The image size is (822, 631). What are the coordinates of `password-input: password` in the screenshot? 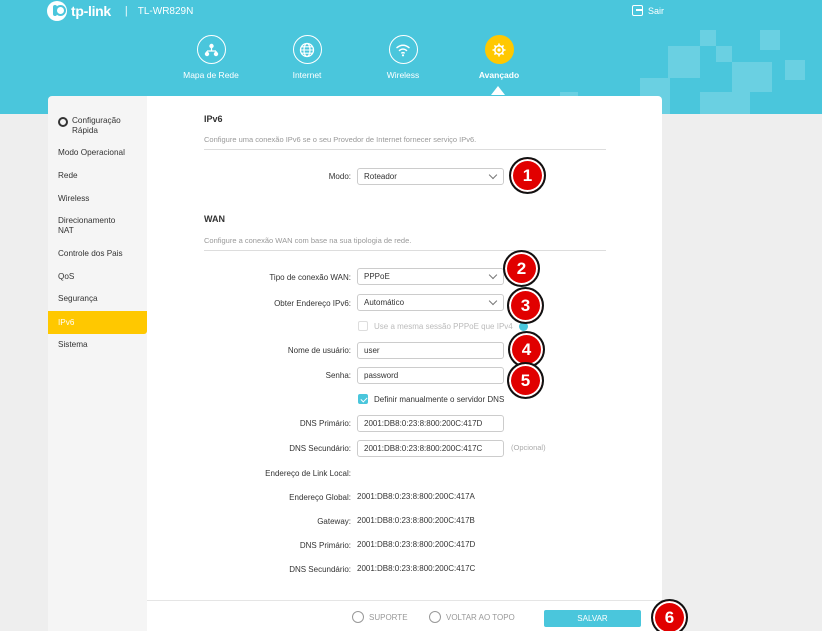 It's located at (430, 375).